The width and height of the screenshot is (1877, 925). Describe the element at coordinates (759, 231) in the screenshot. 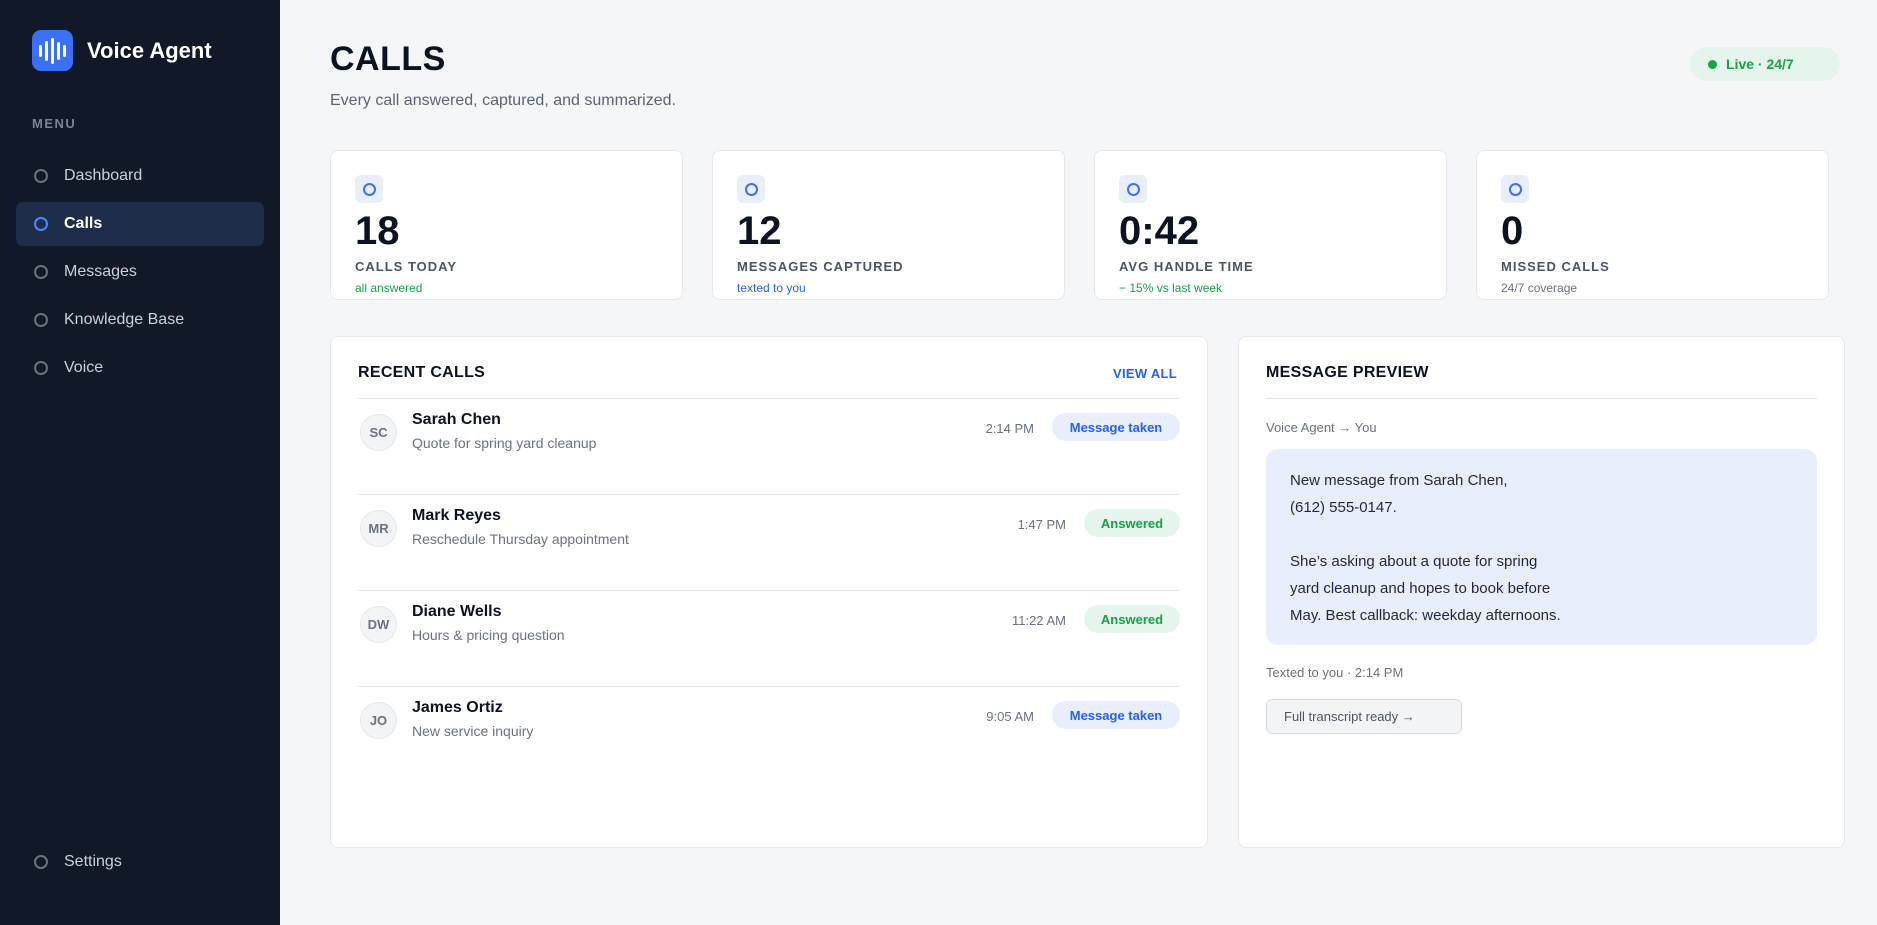

I see `stat-value: 12` at that location.